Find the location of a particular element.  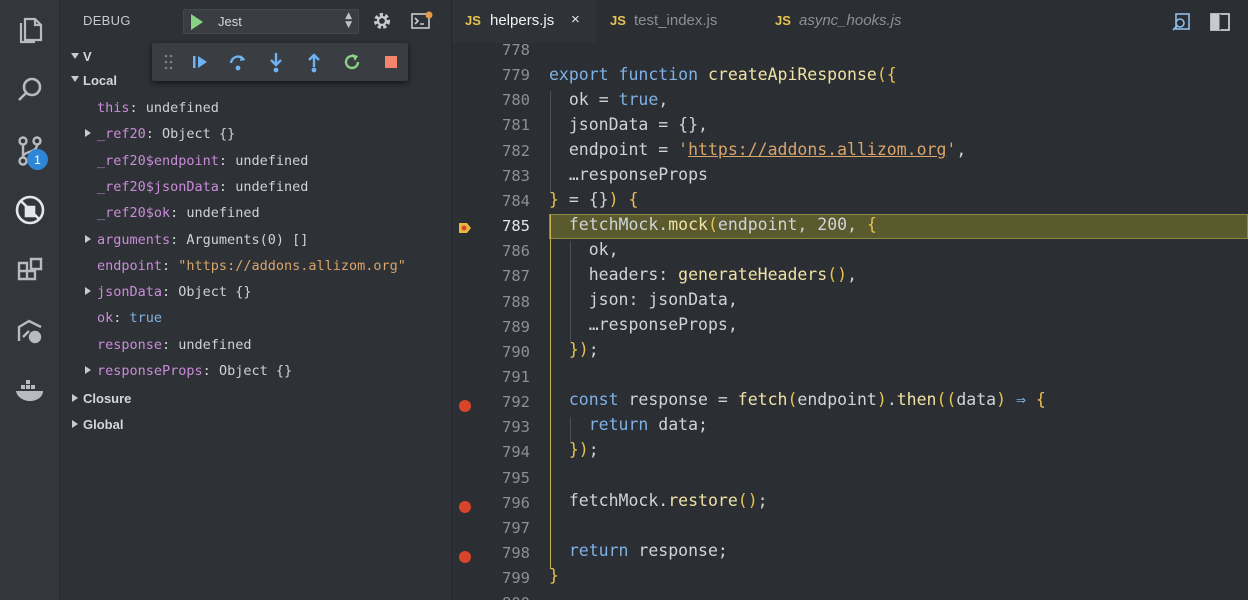

continue-icon is located at coordinates (200, 62).